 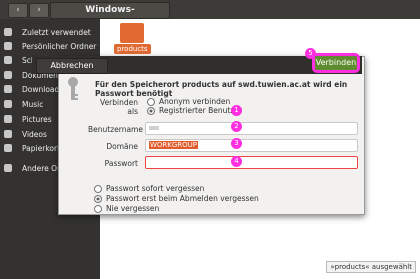 I want to click on radio-registered: Registrierter Benutzer, so click(x=194, y=110).